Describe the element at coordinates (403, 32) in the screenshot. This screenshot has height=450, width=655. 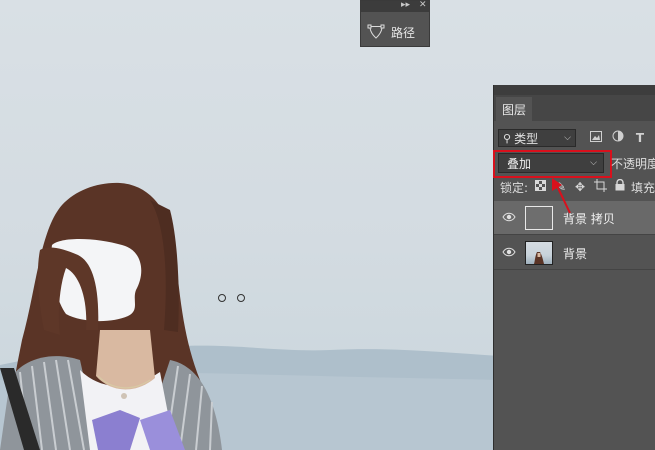
I see `paths-label: 路径` at that location.